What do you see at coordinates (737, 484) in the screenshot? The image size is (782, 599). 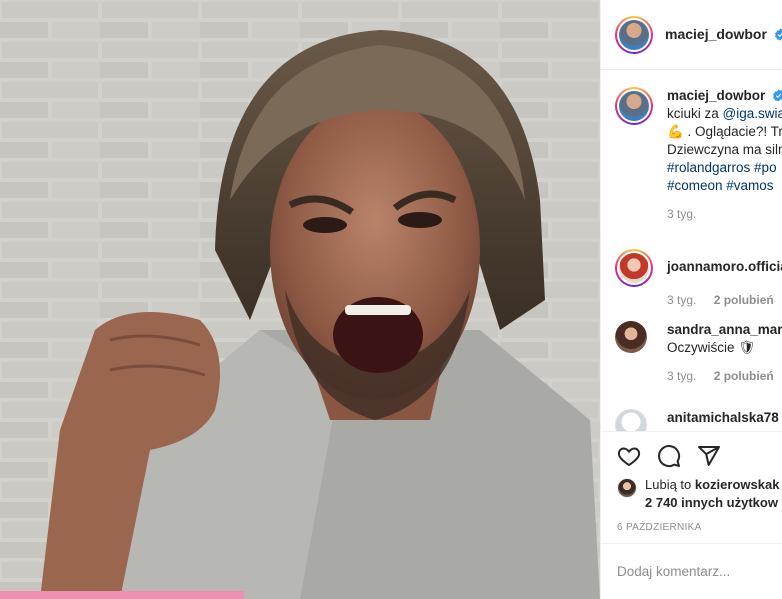 I see `liker-username: kozierowskak` at bounding box center [737, 484].